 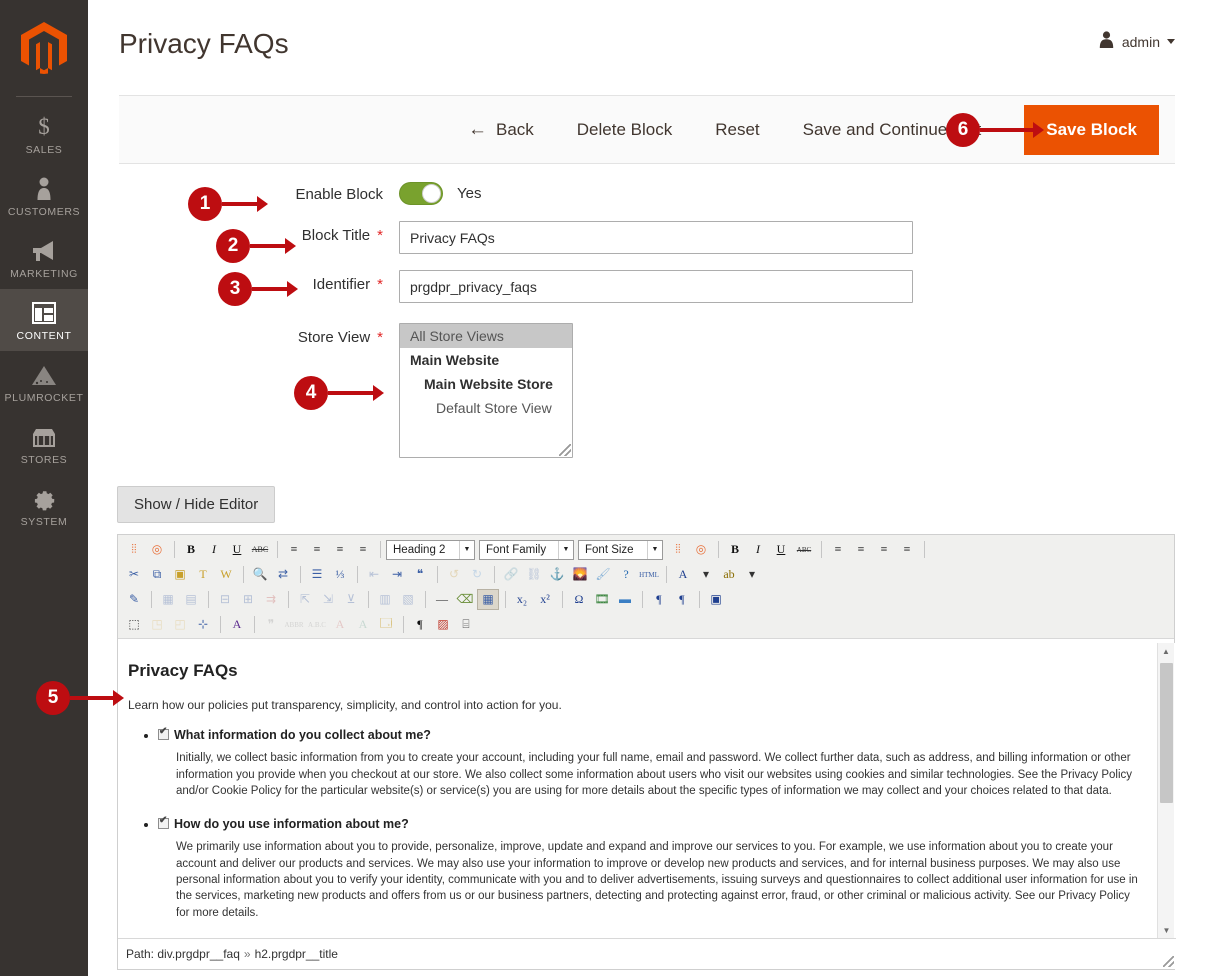 What do you see at coordinates (602, 599) in the screenshot?
I see `media-icon: 🎞` at bounding box center [602, 599].